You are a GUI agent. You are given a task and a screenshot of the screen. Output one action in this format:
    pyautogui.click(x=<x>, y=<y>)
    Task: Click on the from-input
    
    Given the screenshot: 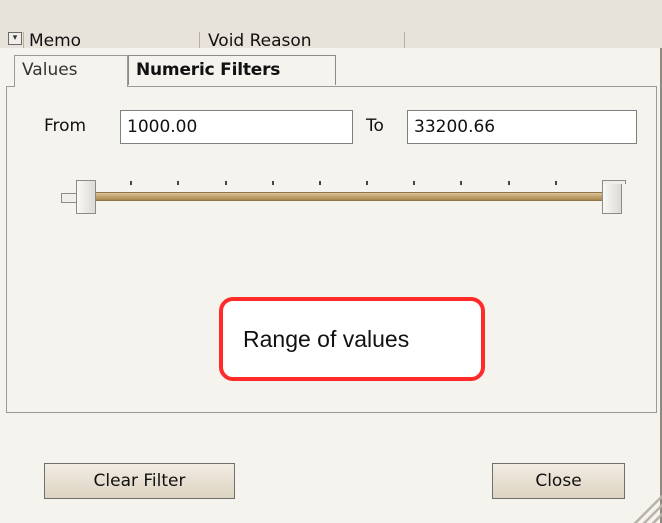 What is the action you would take?
    pyautogui.click(x=236, y=127)
    